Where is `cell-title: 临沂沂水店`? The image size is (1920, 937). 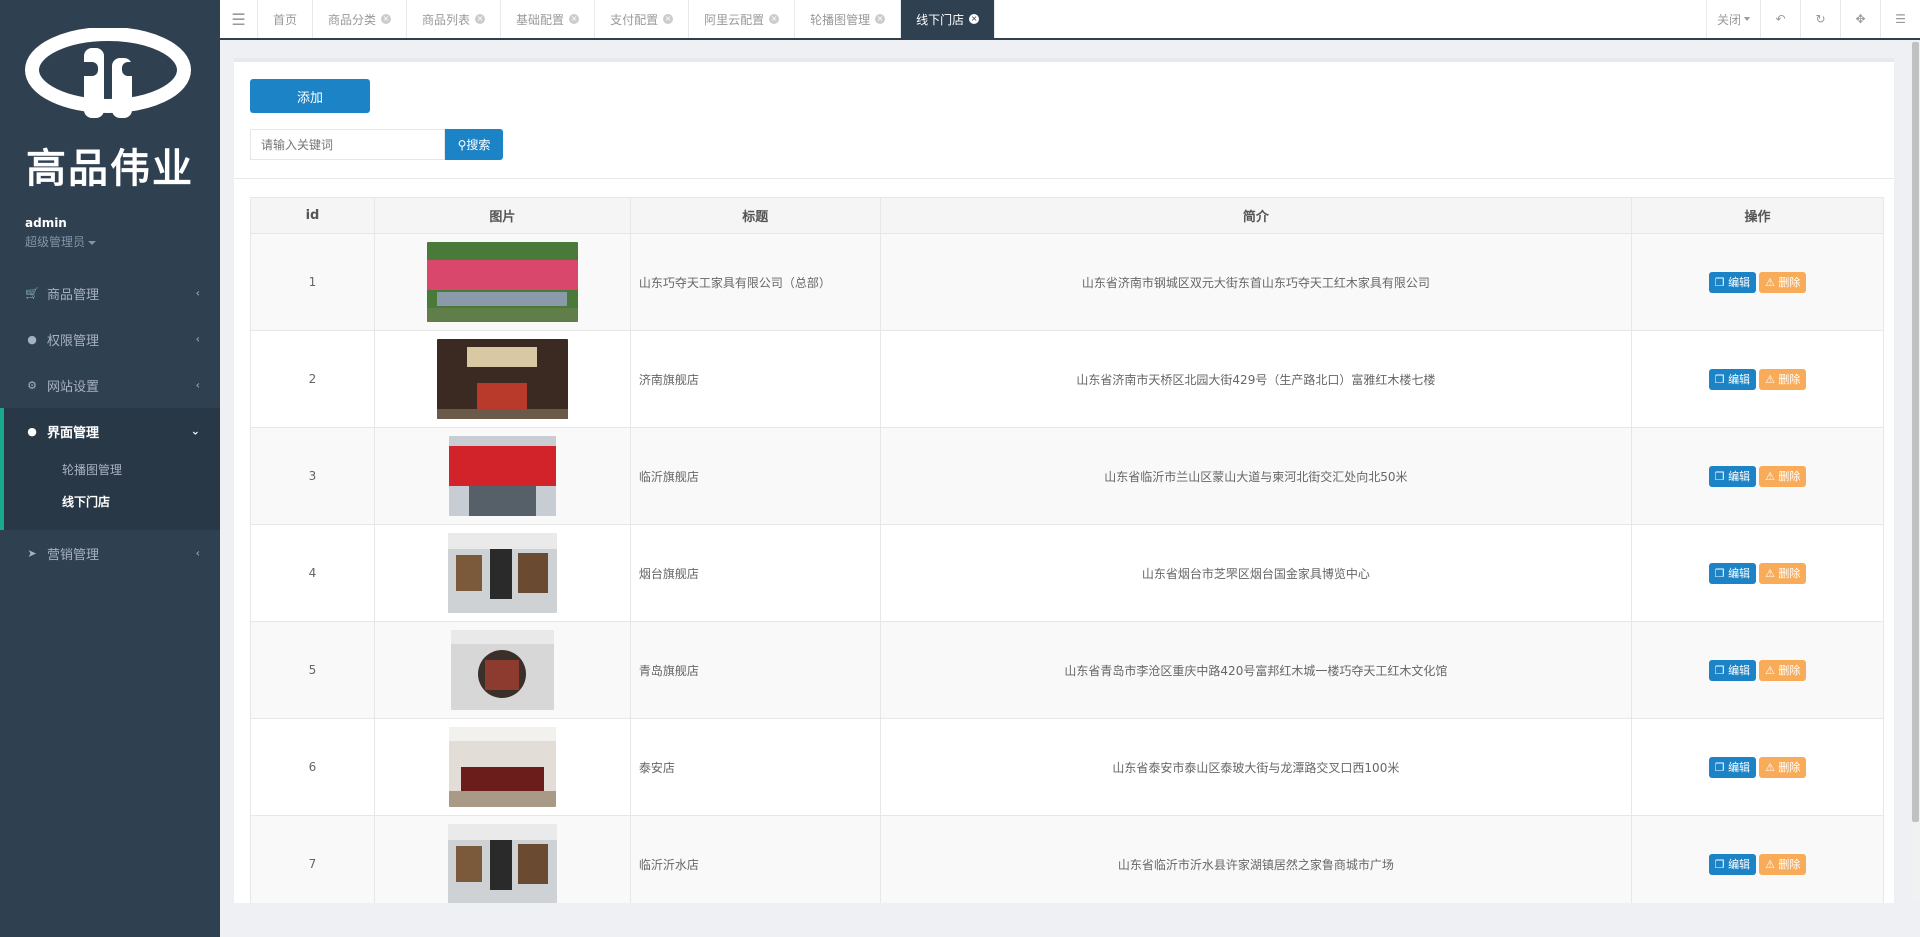
cell-title: 临沂沂水店 is located at coordinates (755, 859).